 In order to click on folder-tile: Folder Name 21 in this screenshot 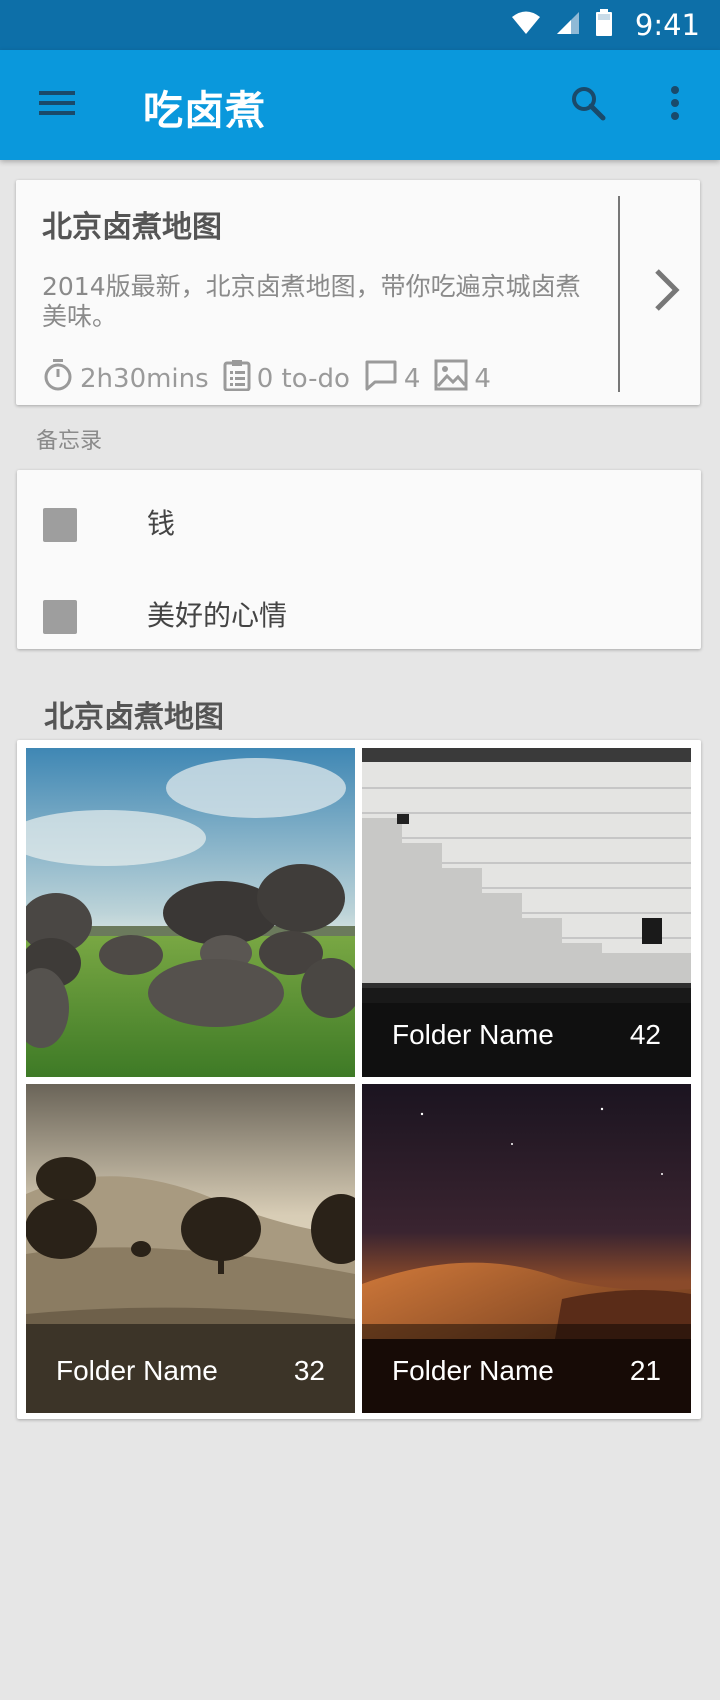, I will do `click(526, 1248)`.